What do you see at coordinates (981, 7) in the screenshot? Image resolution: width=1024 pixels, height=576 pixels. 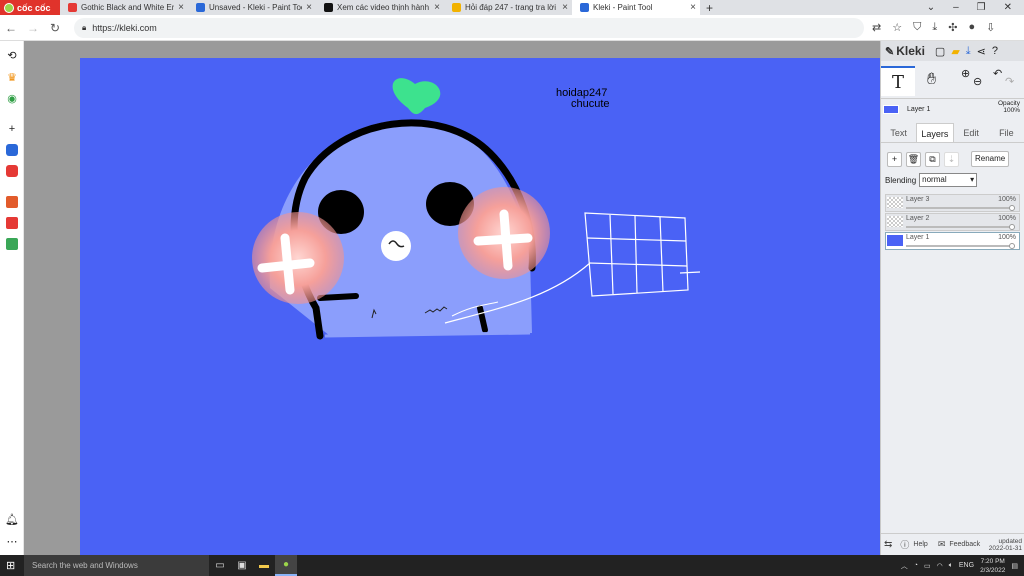 I see `restore-icon: ❐` at bounding box center [981, 7].